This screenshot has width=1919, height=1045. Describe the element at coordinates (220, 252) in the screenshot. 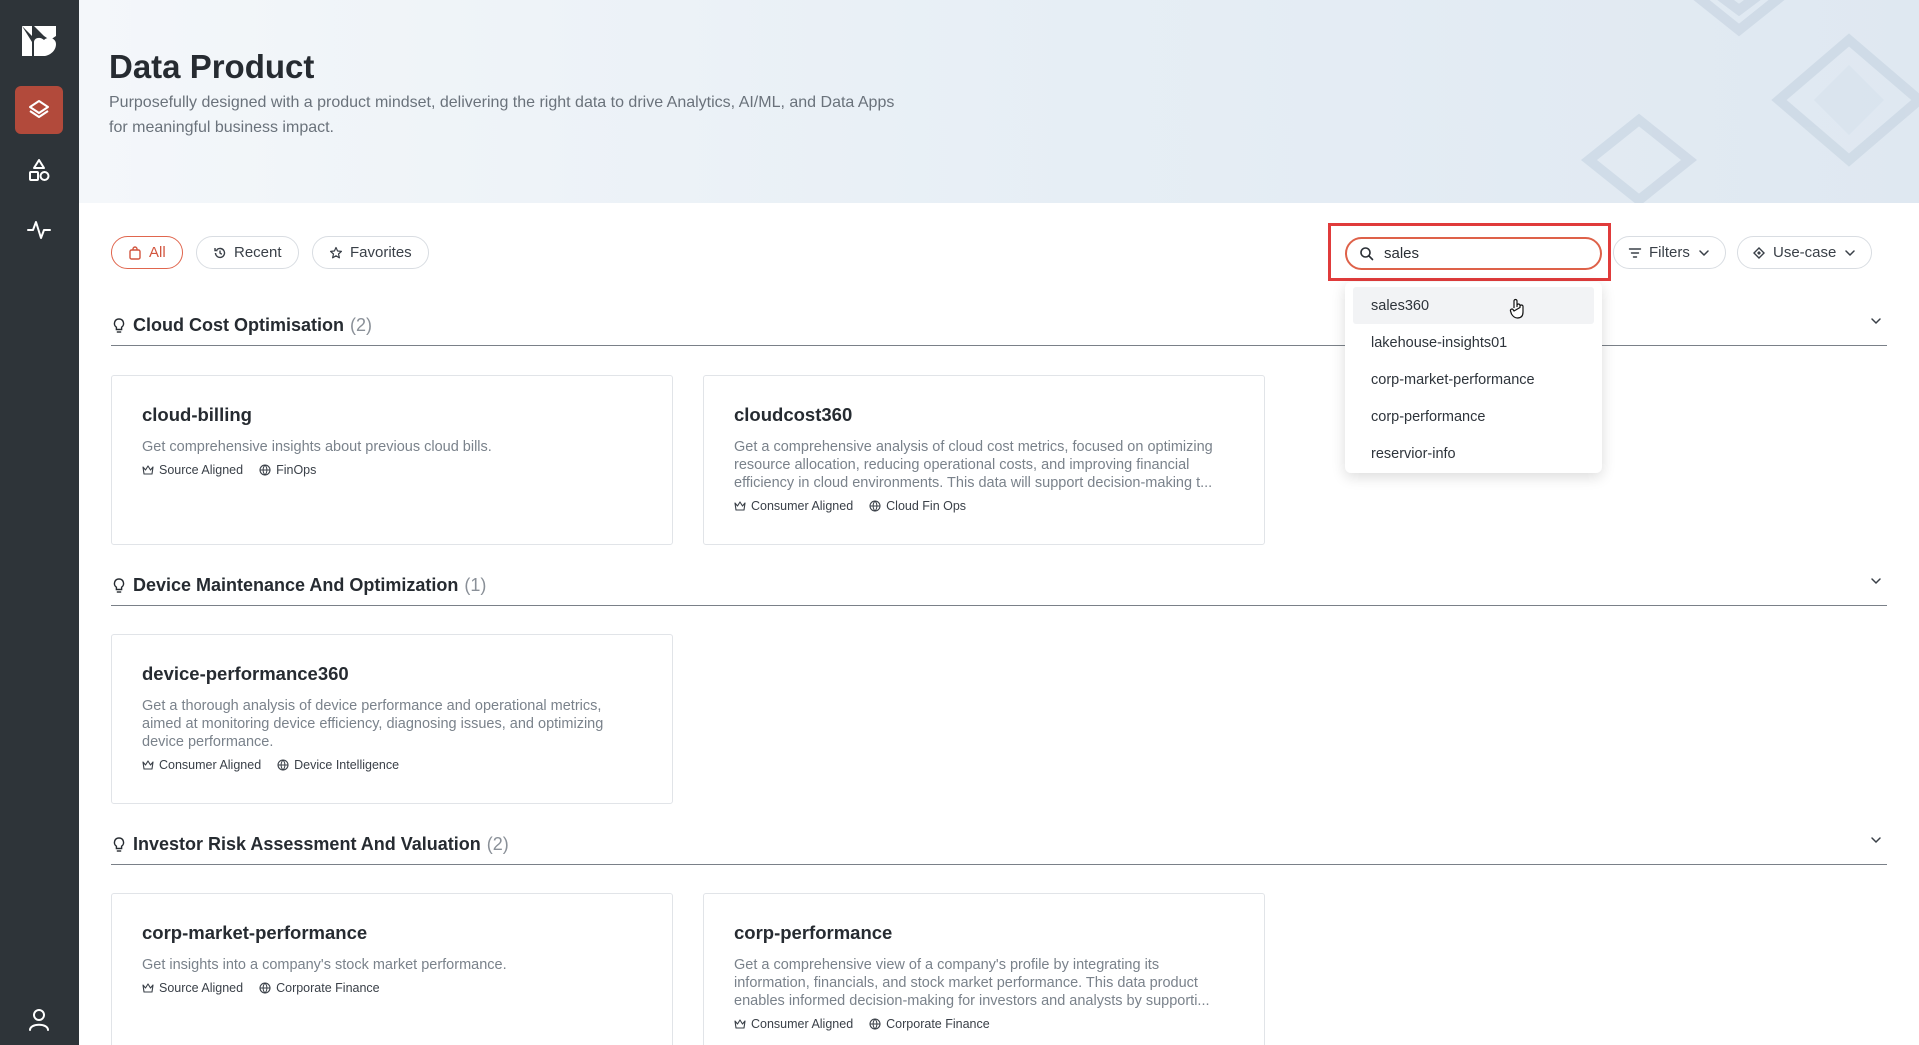

I see `history-icon` at that location.